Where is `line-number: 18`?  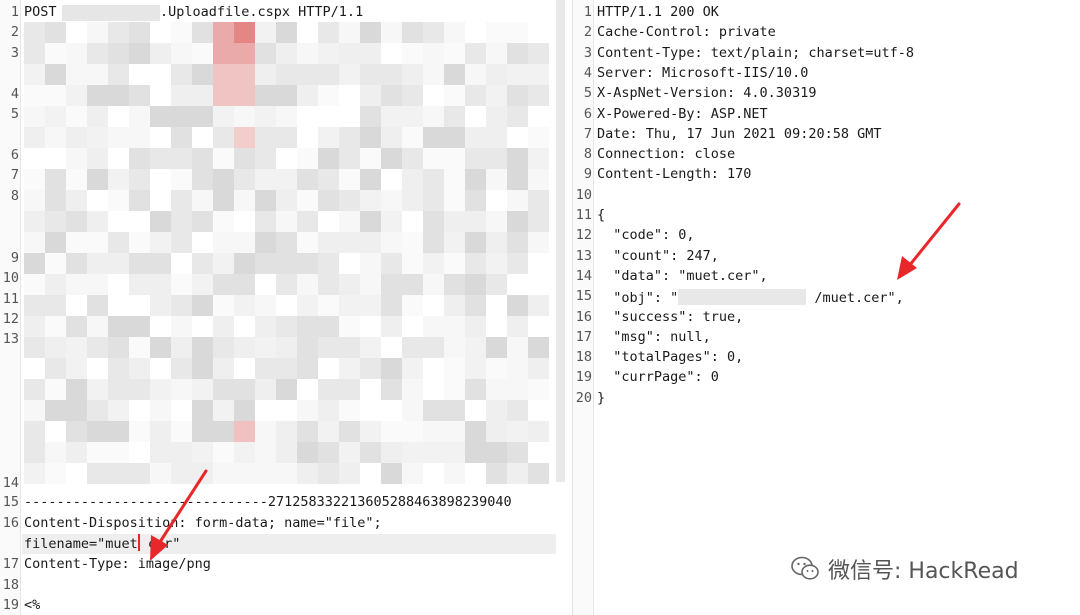 line-number: 18 is located at coordinates (583, 357).